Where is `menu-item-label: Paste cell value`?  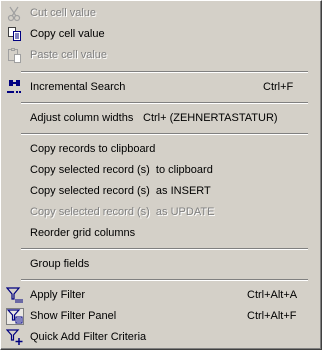 menu-item-label: Paste cell value is located at coordinates (69, 55).